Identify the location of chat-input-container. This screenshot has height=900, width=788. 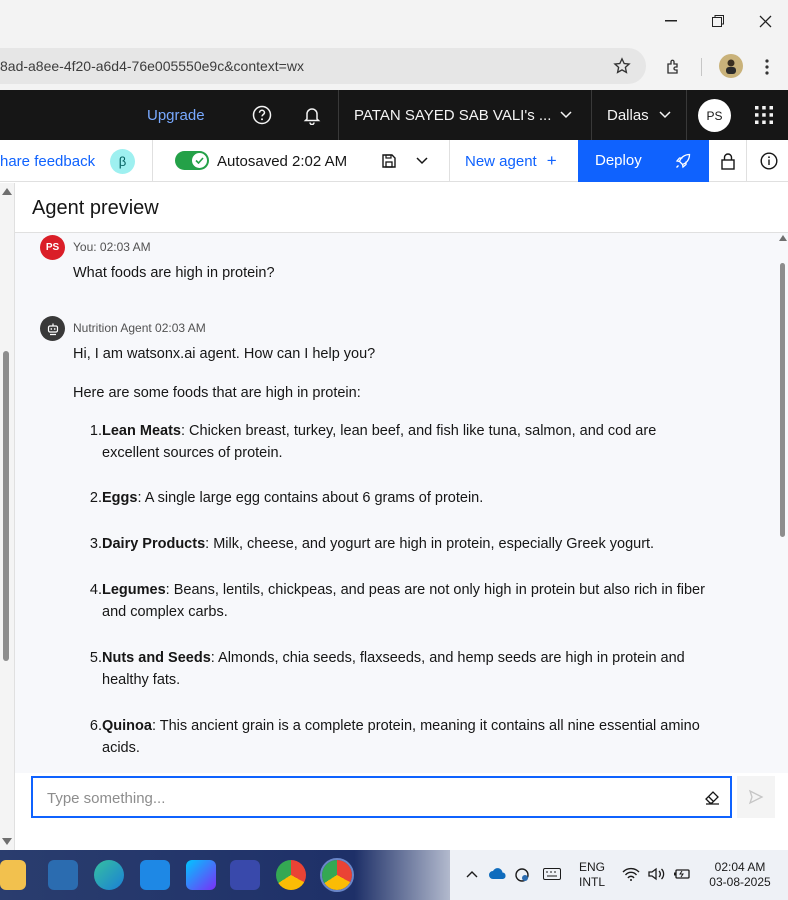
(381, 797).